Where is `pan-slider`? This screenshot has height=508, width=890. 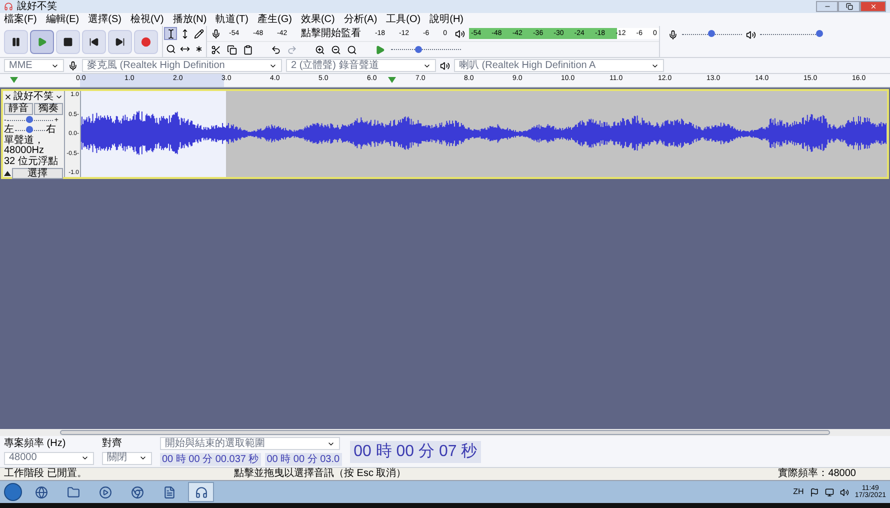
pan-slider is located at coordinates (30, 130).